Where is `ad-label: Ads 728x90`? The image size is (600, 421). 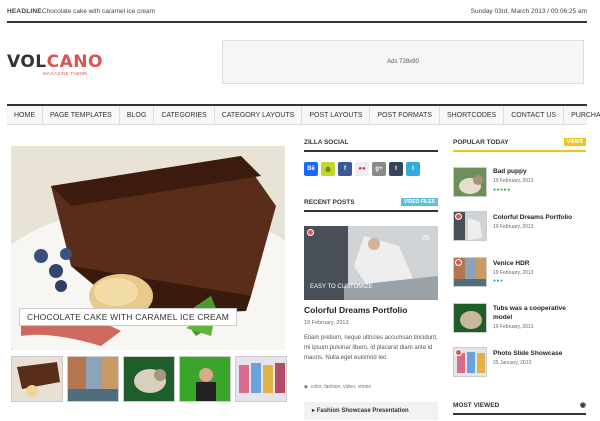 ad-label: Ads 728x90 is located at coordinates (403, 62).